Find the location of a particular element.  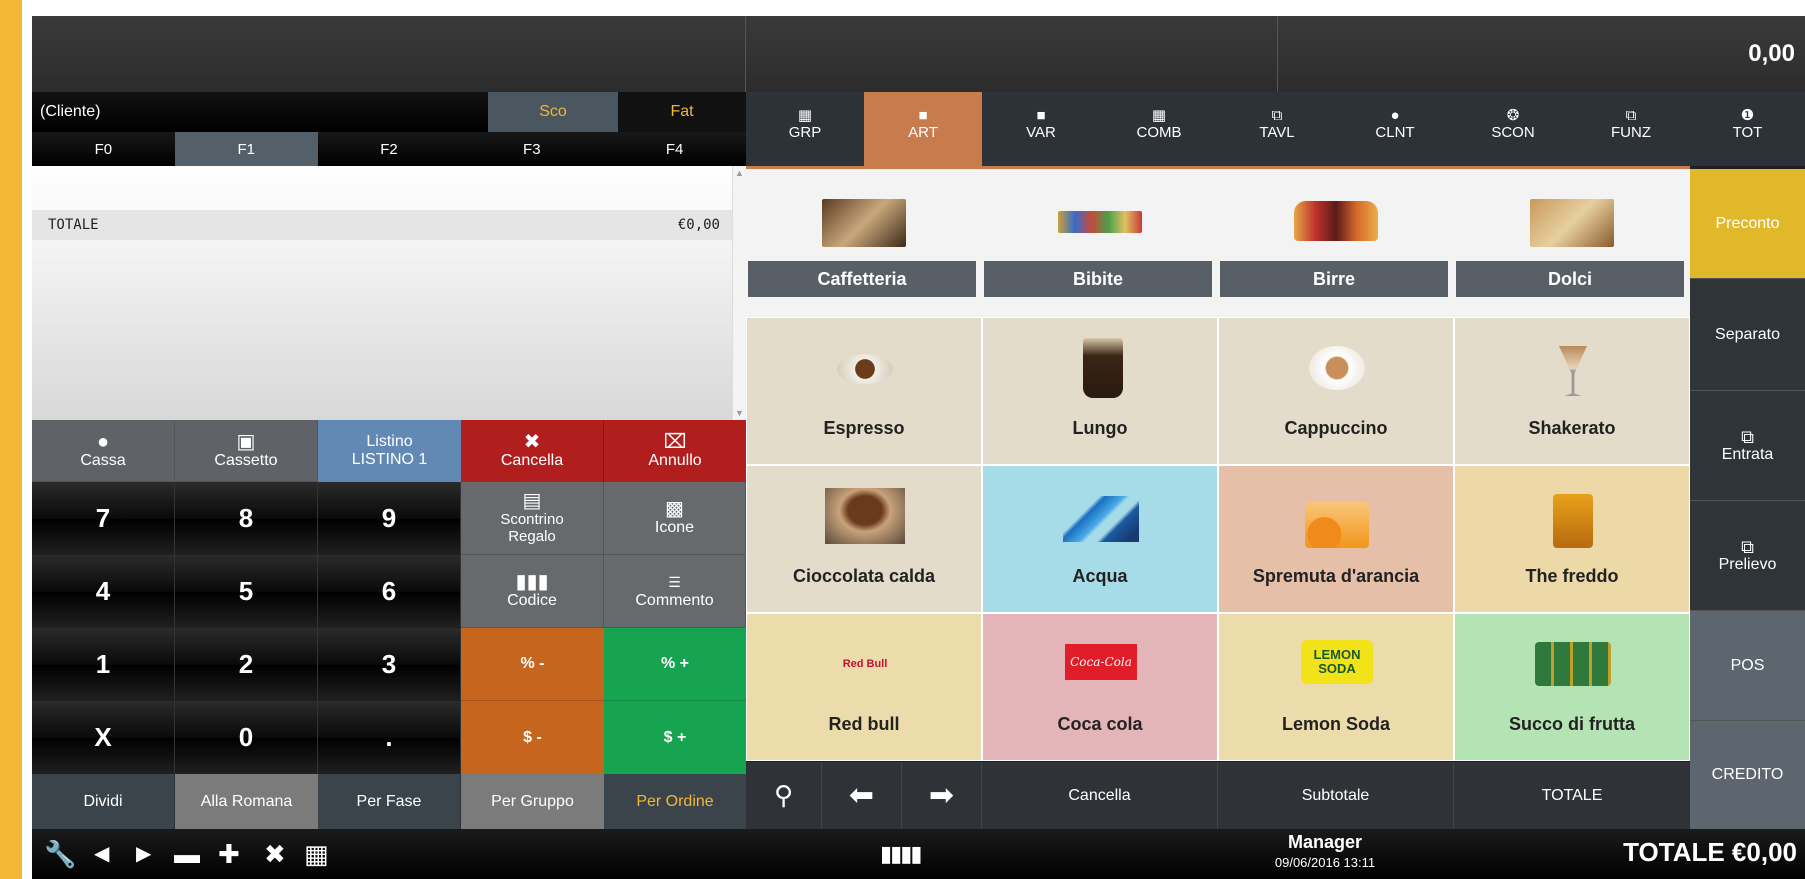

dollar-minus-button: $ - is located at coordinates (532, 737).